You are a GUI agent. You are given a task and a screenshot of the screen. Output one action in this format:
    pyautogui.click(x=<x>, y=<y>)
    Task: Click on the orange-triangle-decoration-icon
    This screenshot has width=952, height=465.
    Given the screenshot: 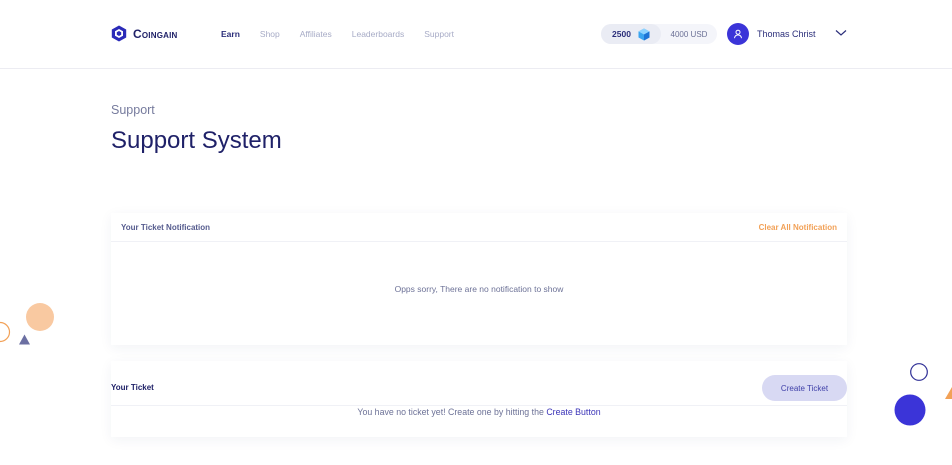 What is the action you would take?
    pyautogui.click(x=948, y=393)
    